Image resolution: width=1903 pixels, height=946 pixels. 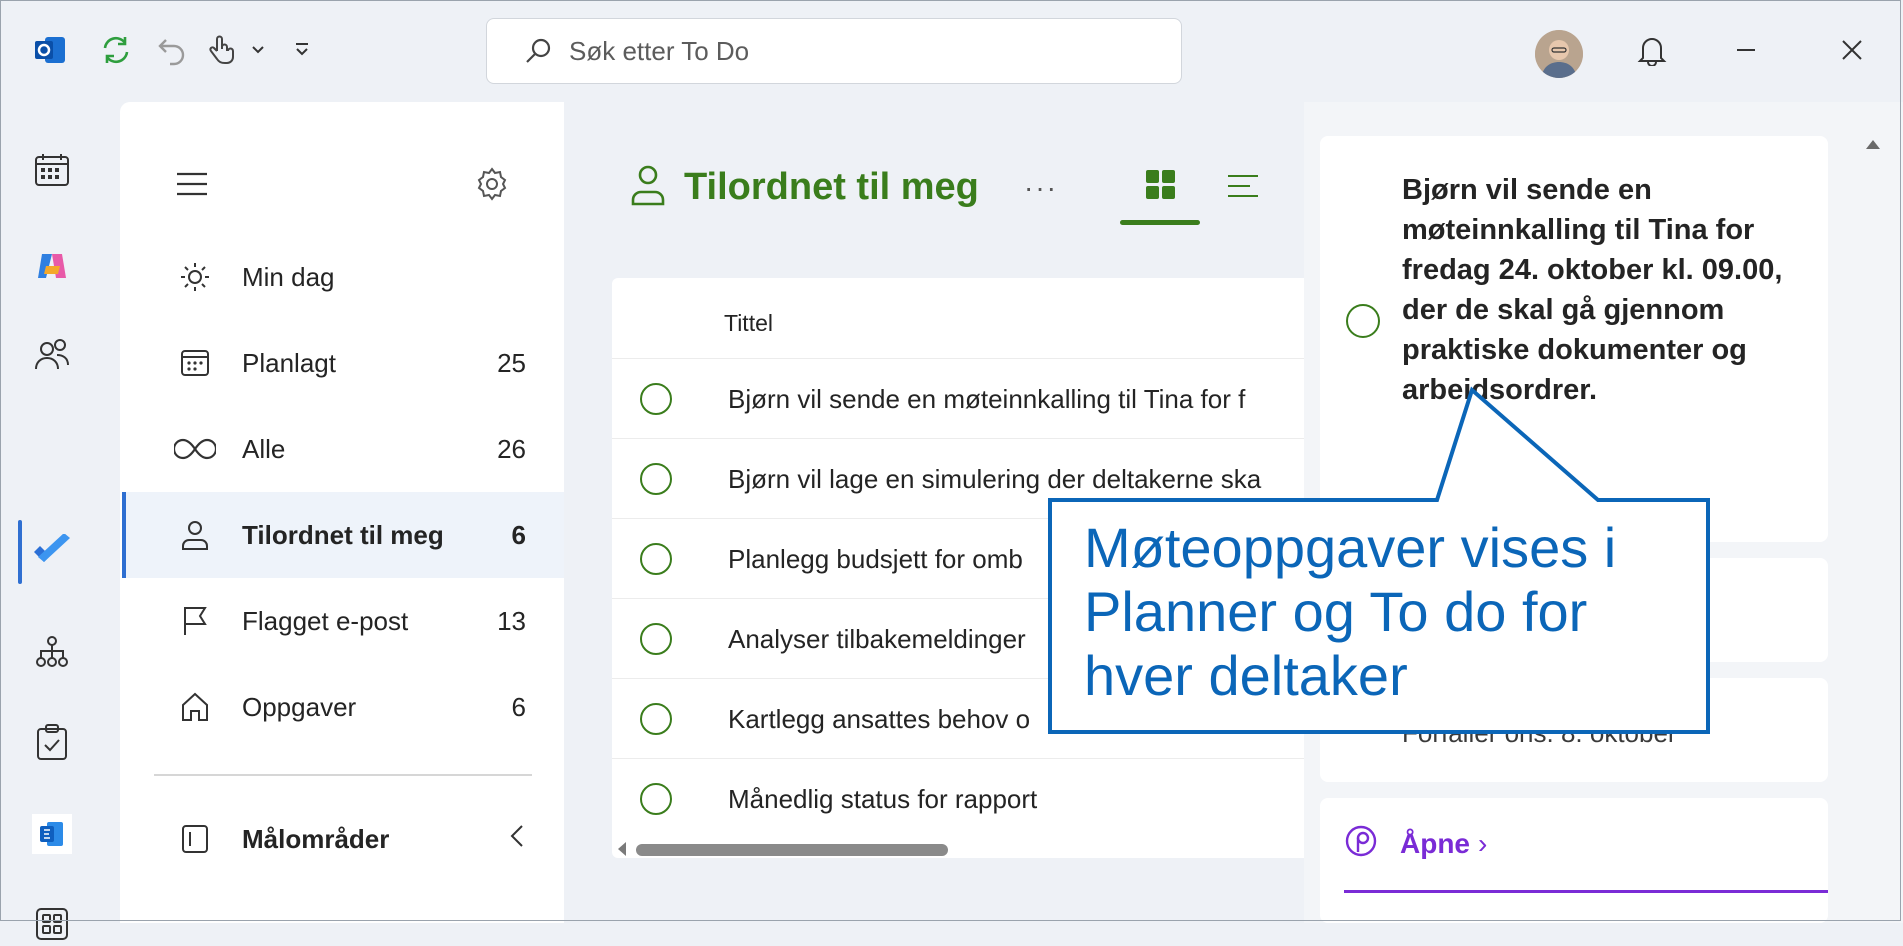 I want to click on people-icon, so click(x=52, y=354).